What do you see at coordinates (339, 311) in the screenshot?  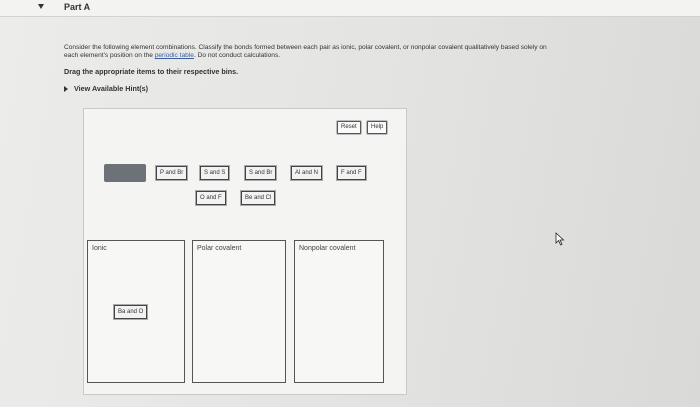 I see `bin-nonpolar-covalent: Nonpolar covalent` at bounding box center [339, 311].